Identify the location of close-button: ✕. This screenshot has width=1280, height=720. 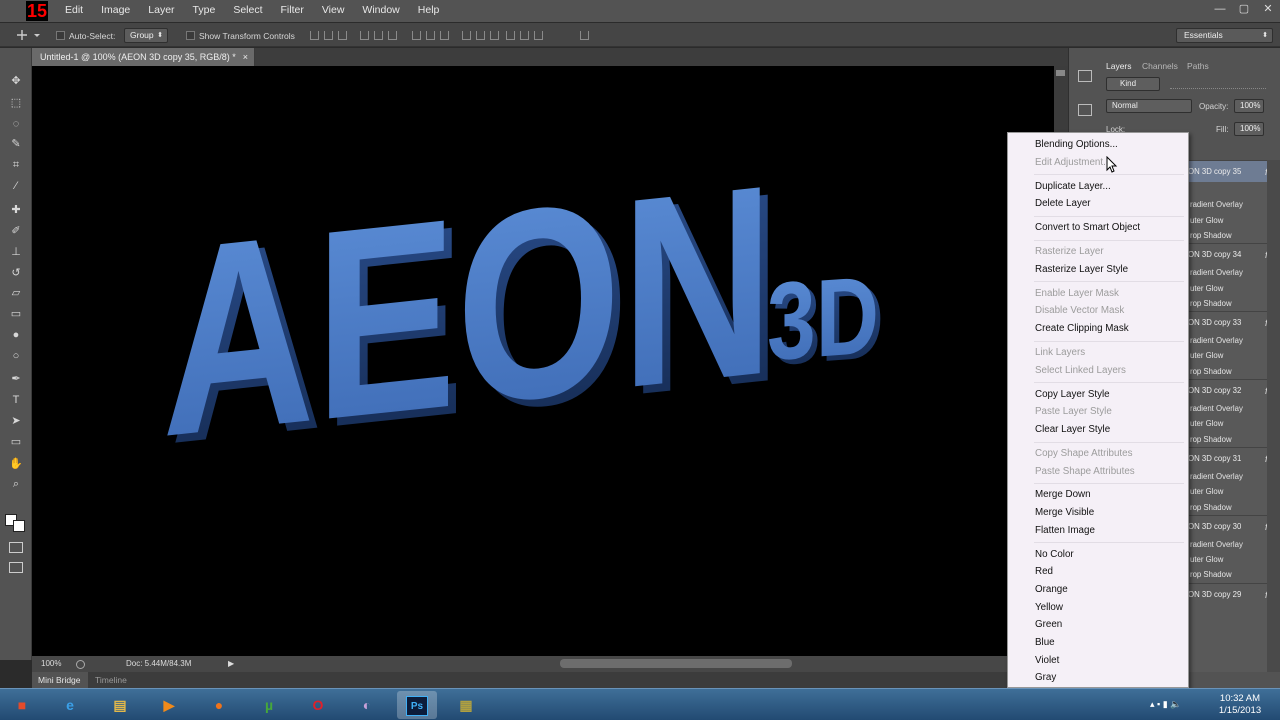
(1268, 9).